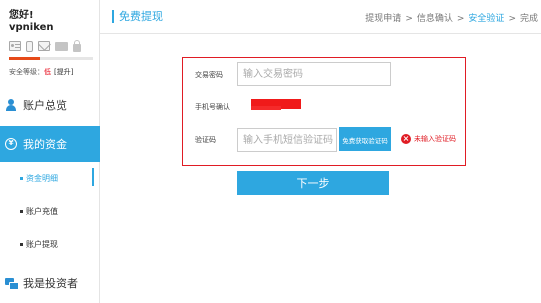 The height and width of the screenshot is (303, 541). Describe the element at coordinates (77, 45) in the screenshot. I see `lock-icon` at that location.